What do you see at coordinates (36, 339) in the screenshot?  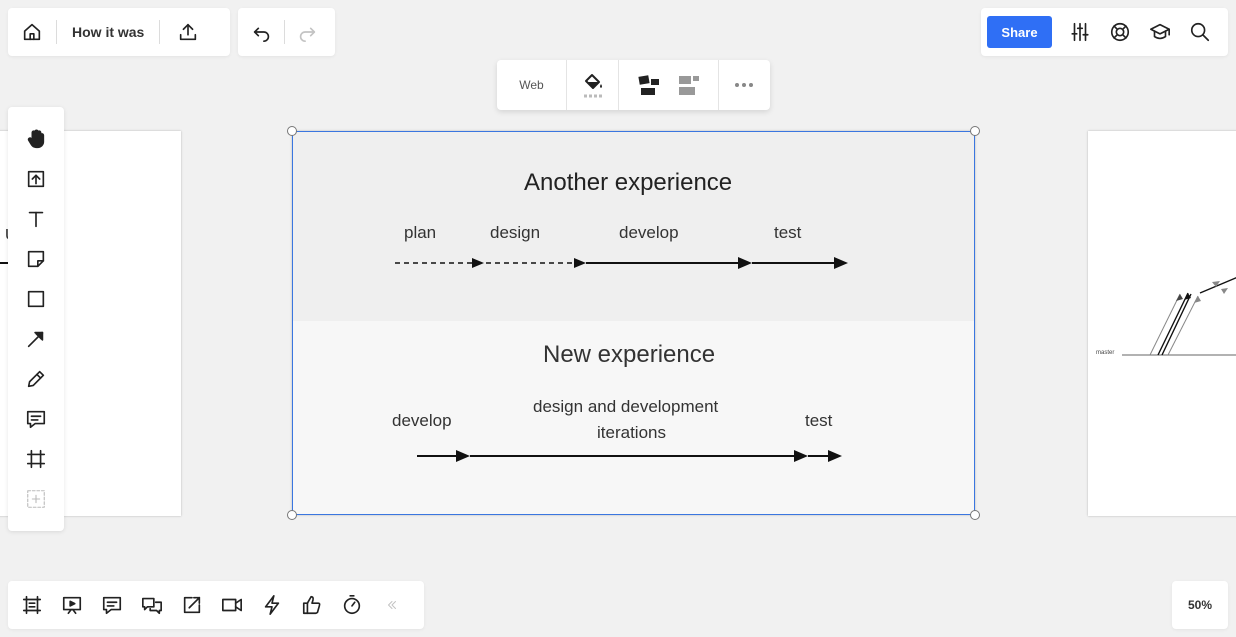 I see `arrow-icon` at bounding box center [36, 339].